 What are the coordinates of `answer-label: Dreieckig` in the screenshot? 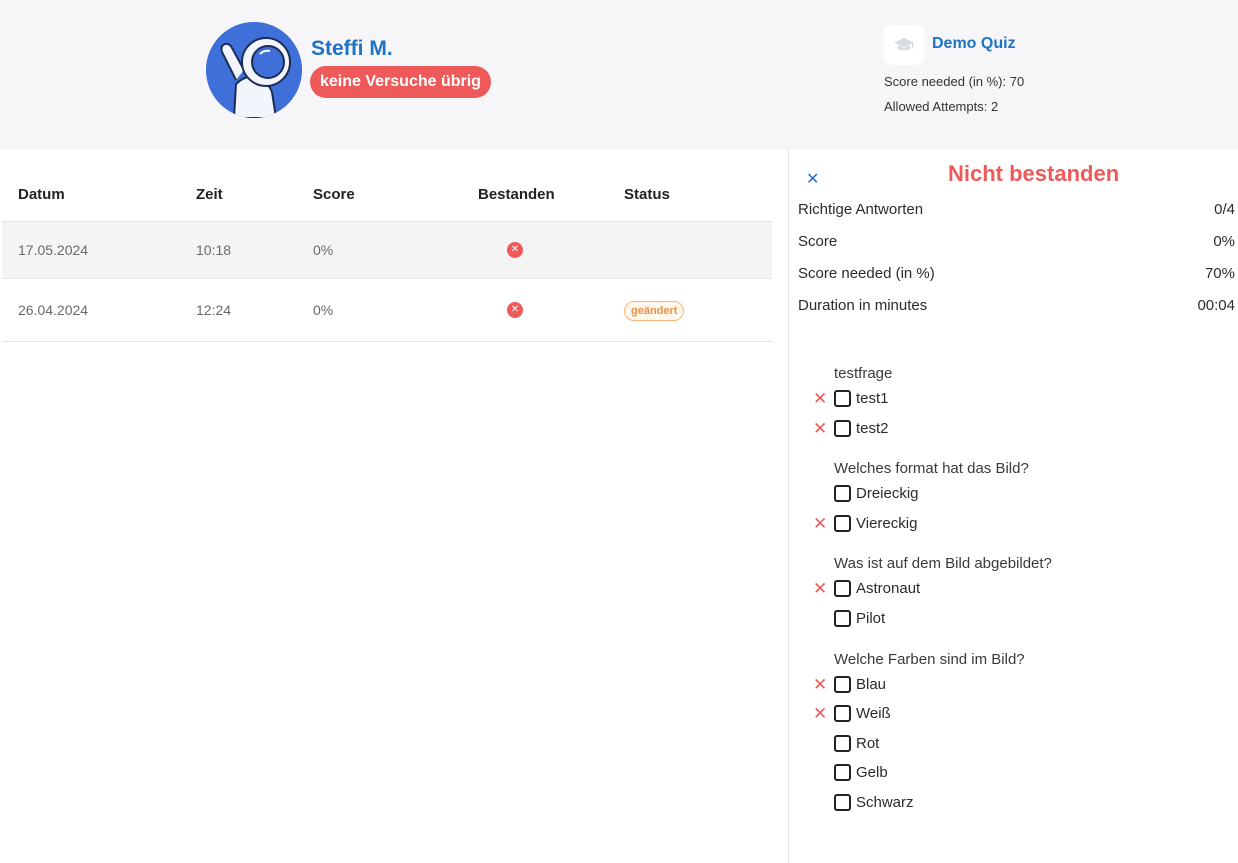 It's located at (887, 493).